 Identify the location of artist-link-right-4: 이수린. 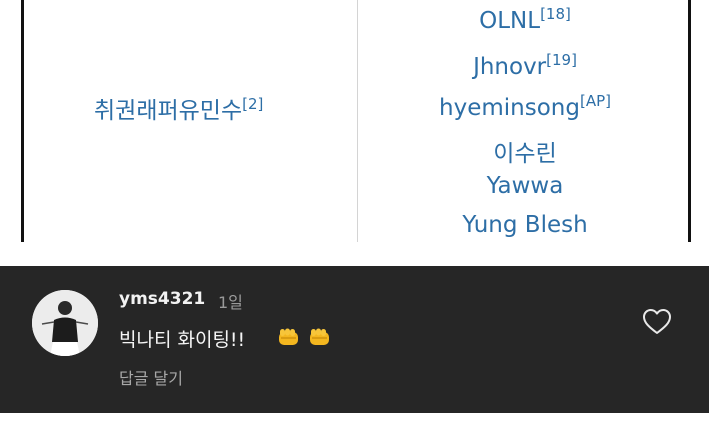
(525, 151).